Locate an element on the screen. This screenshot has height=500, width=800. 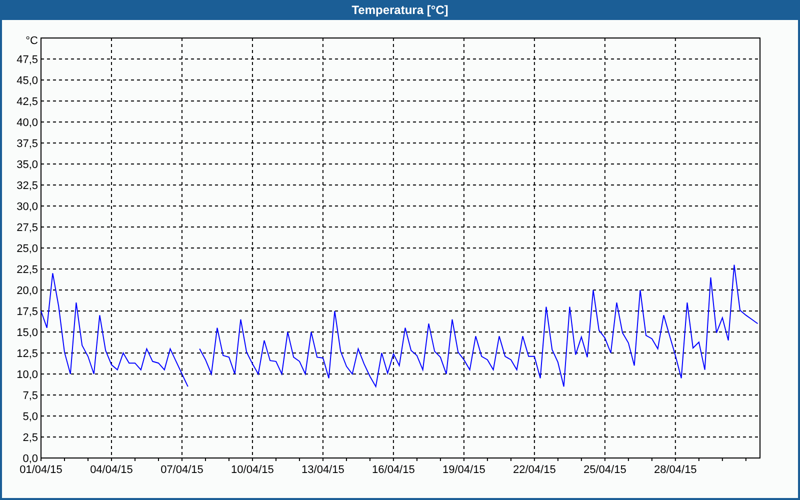
y-tick-label: 10,0 is located at coordinates (27, 375).